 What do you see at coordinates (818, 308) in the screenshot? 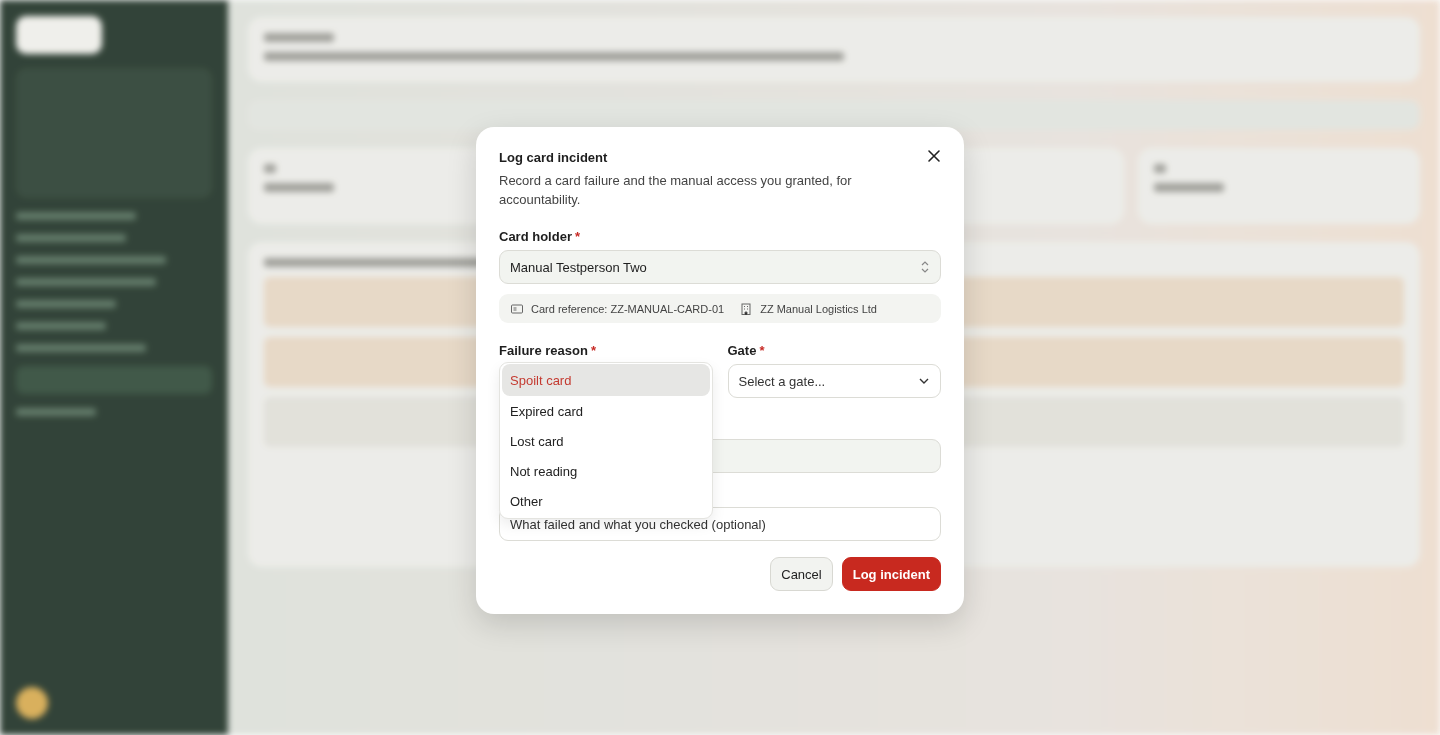
I see `company-name: ZZ Manual Logistics Ltd` at bounding box center [818, 308].